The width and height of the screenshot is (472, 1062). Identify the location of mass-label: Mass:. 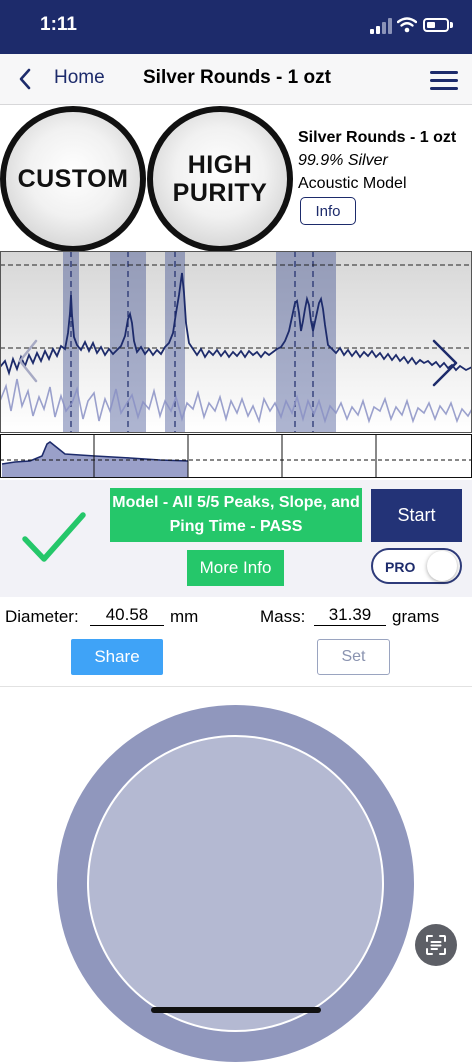
(283, 616).